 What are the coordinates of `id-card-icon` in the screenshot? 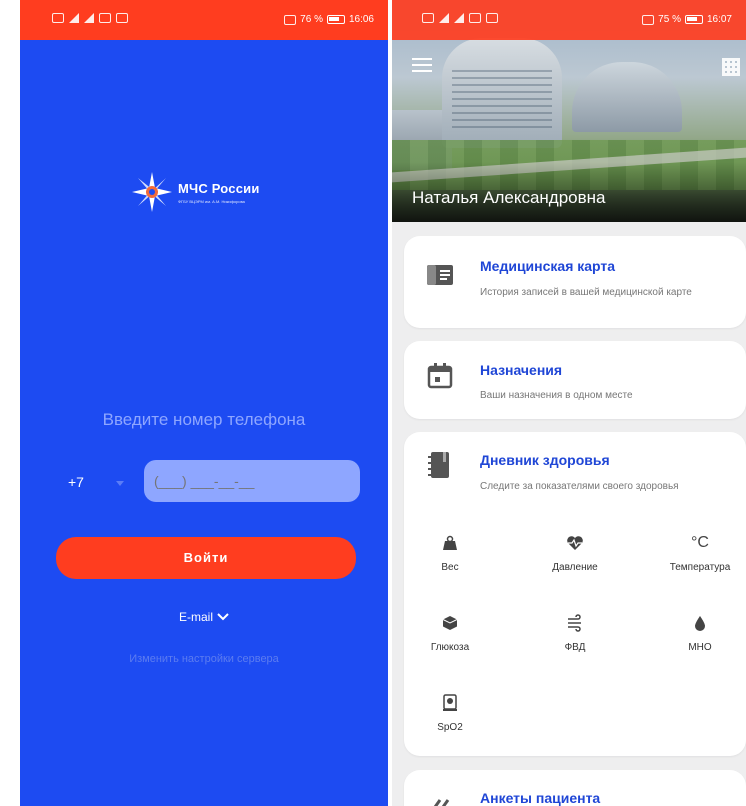 It's located at (440, 275).